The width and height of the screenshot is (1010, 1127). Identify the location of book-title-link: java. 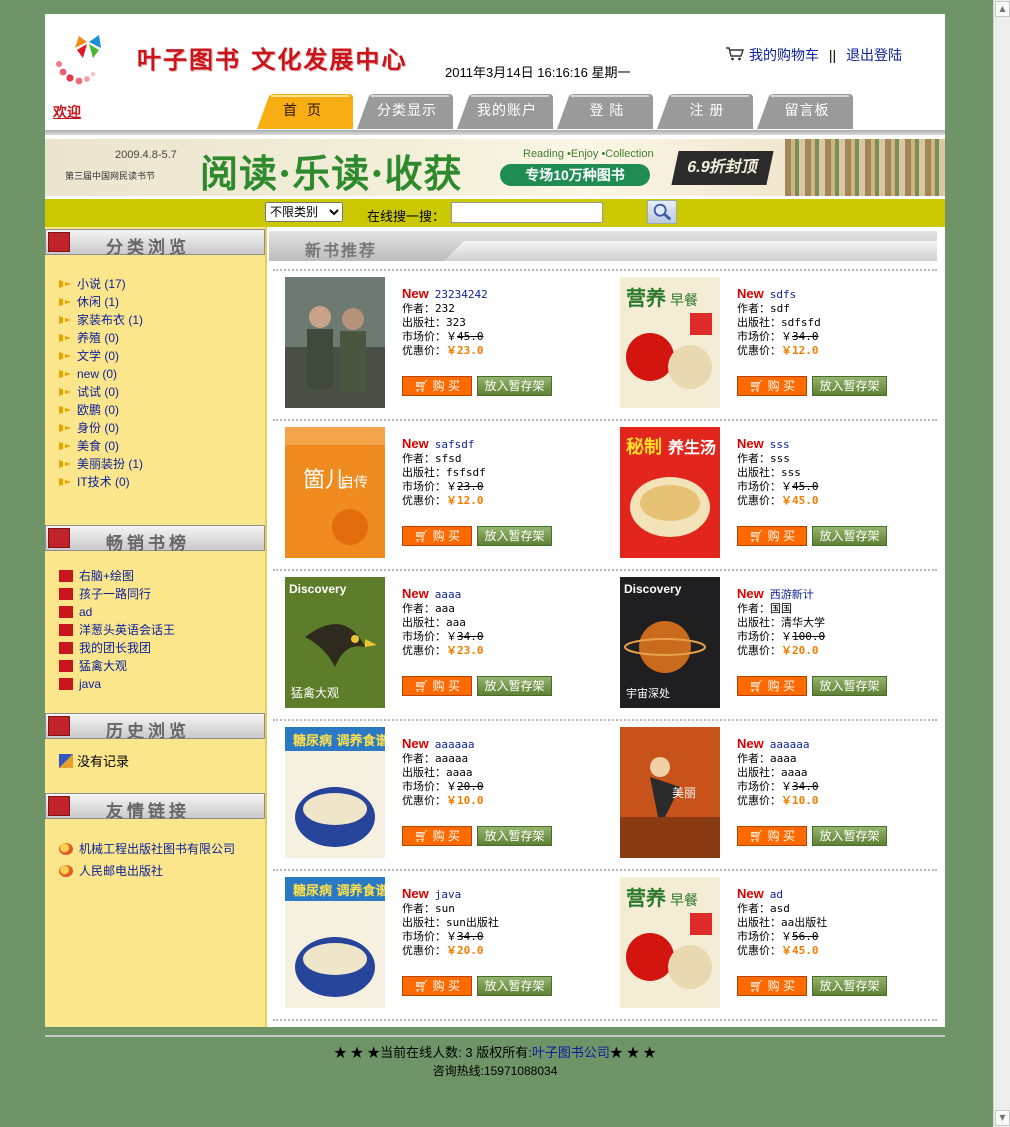
(448, 894).